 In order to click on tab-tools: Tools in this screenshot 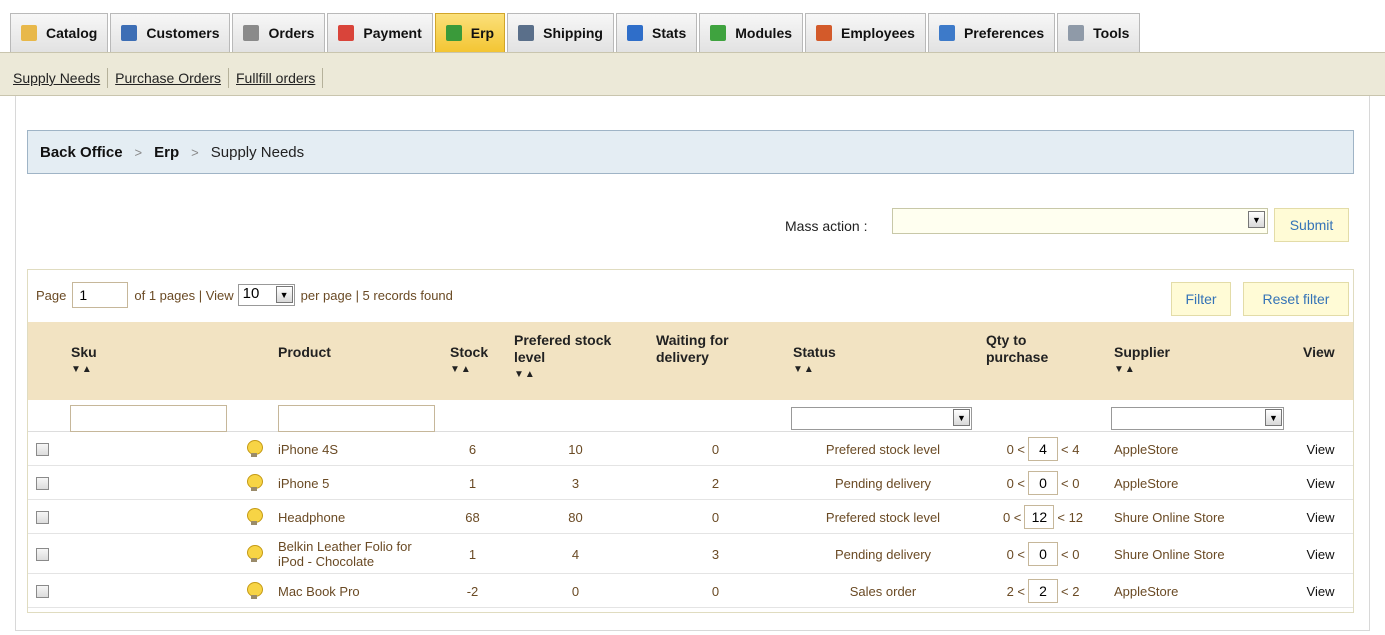, I will do `click(1099, 32)`.